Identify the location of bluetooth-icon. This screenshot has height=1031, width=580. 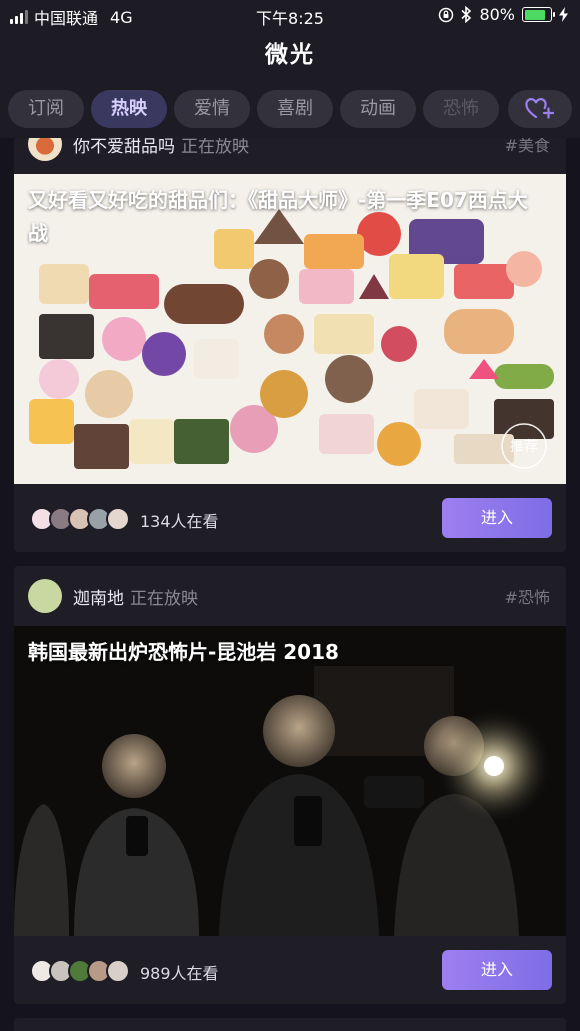
(466, 14).